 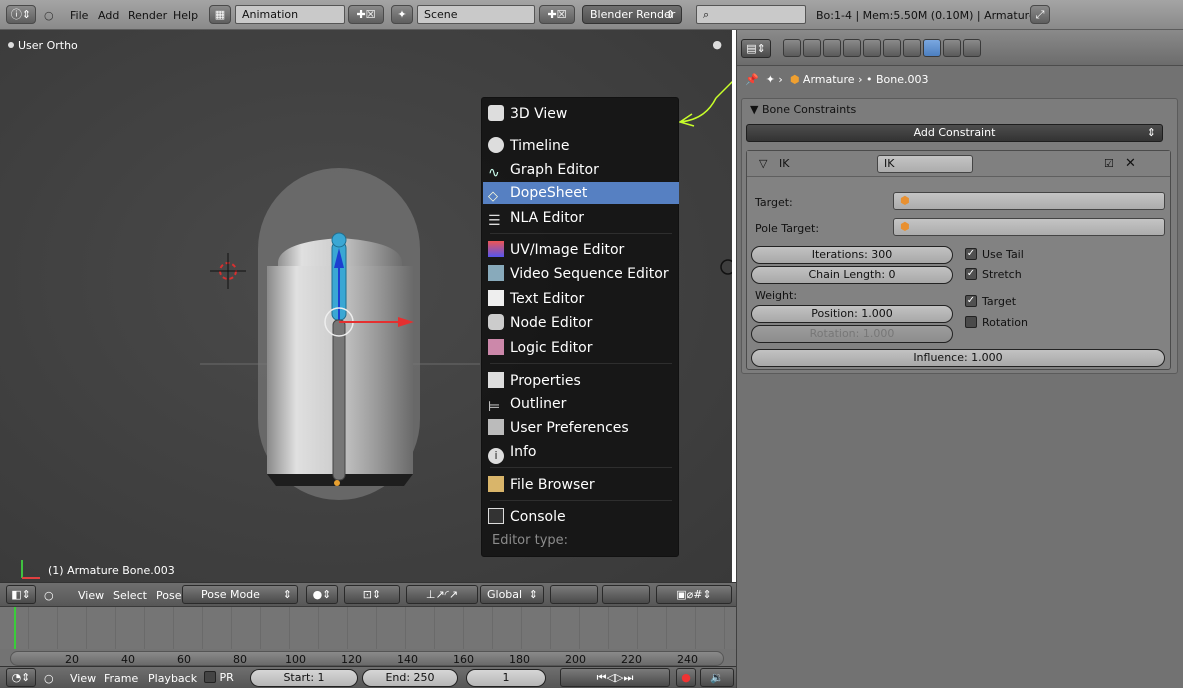 I want to click on menu-item-uv-image-editor: UV/Image Editor, so click(x=582, y=250).